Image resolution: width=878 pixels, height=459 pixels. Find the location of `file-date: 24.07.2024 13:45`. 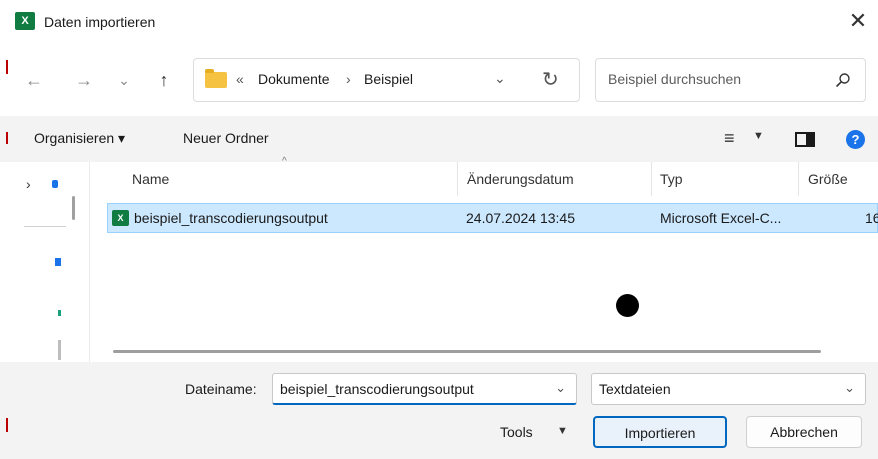

file-date: 24.07.2024 13:45 is located at coordinates (520, 218).